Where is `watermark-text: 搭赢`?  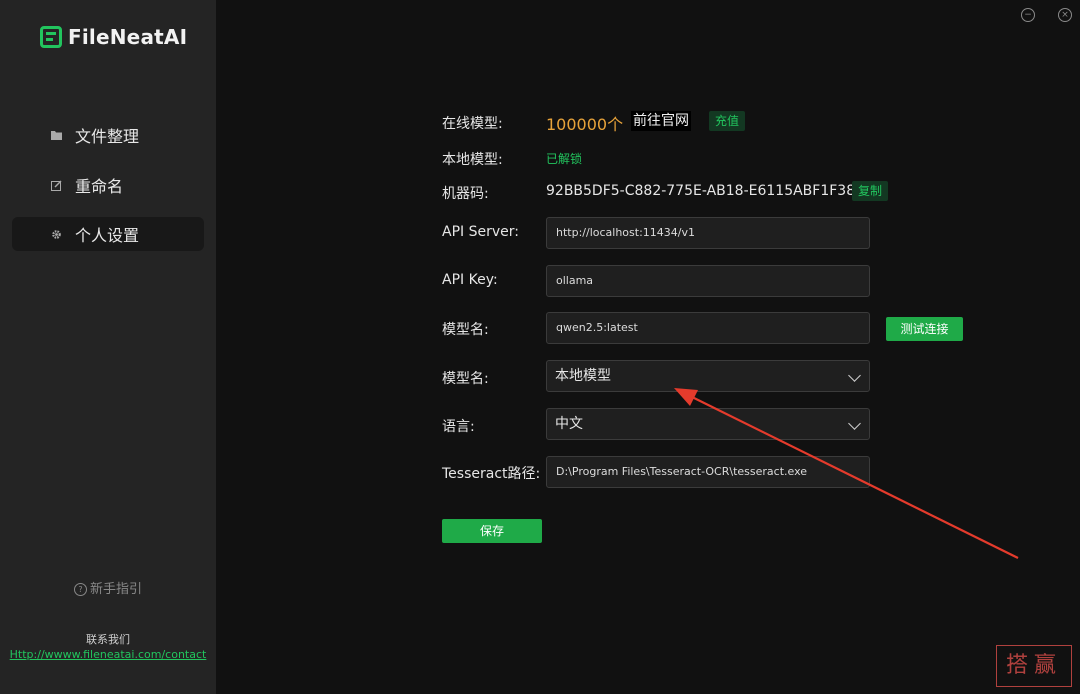 watermark-text: 搭赢 is located at coordinates (1033, 665).